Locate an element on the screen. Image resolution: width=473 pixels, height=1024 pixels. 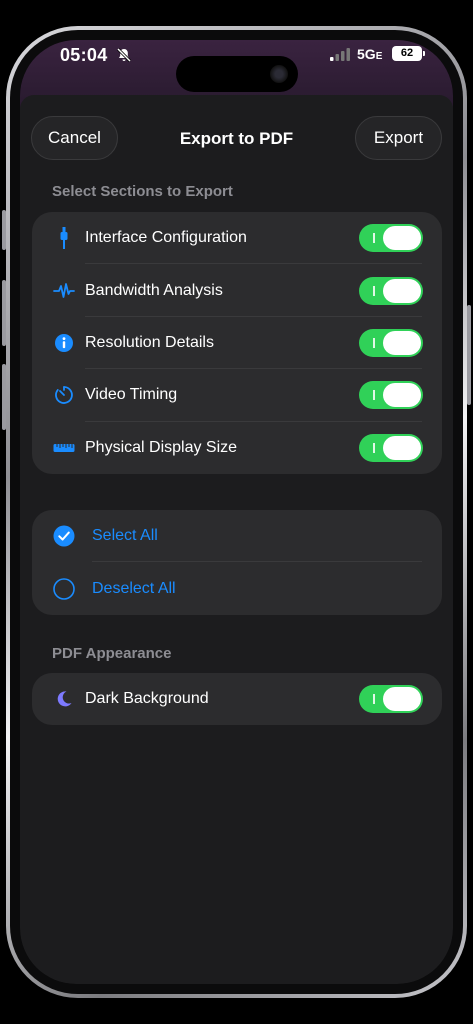
dark-background-row: Dark Background is located at coordinates (237, 699).